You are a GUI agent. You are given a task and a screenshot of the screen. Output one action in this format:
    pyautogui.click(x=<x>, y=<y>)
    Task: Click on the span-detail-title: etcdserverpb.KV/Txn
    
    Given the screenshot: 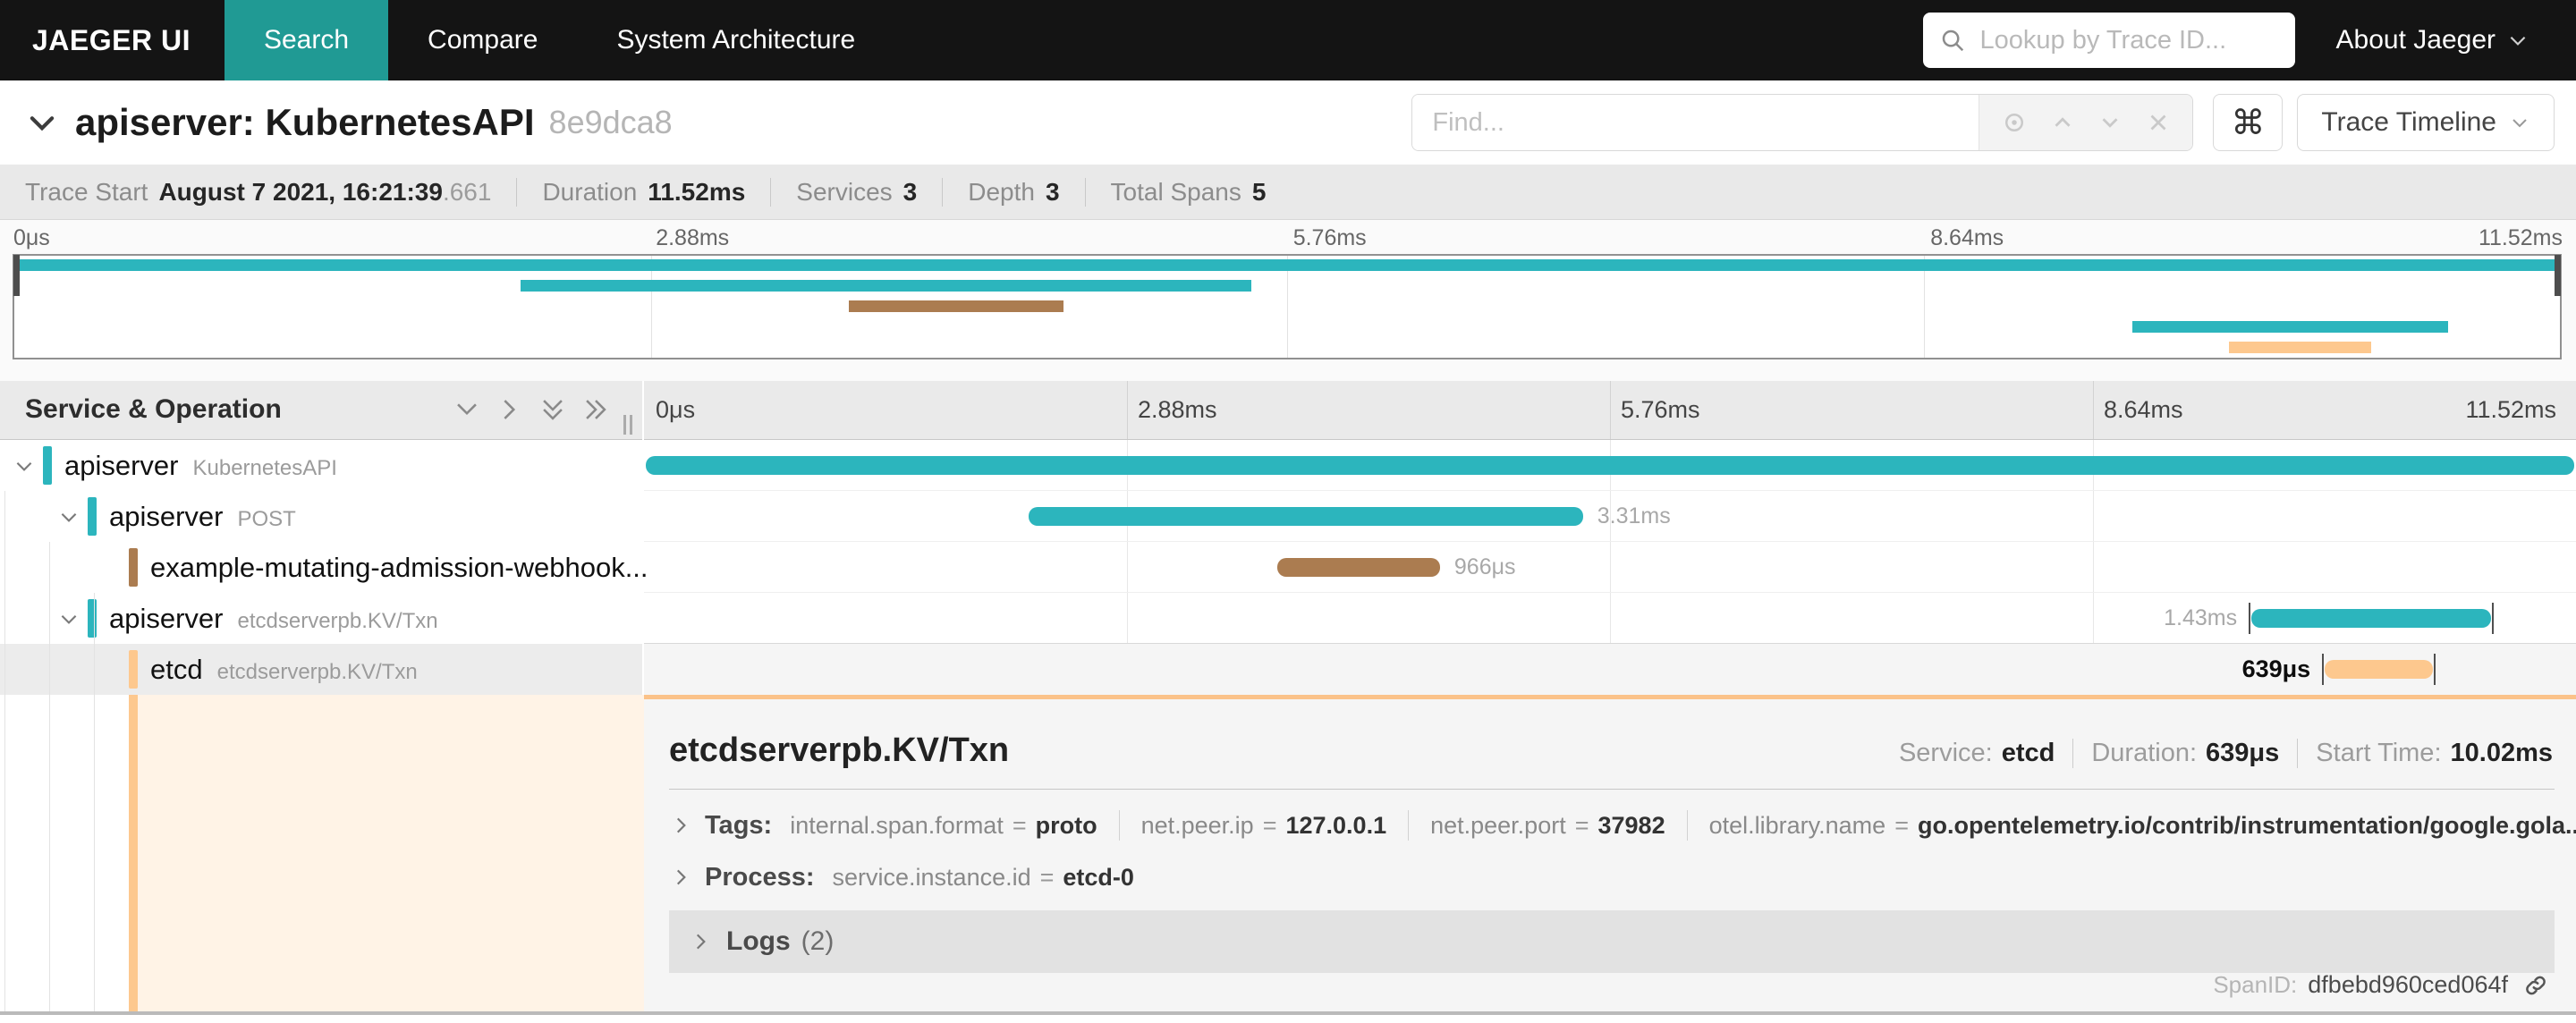 What is the action you would take?
    pyautogui.click(x=839, y=750)
    